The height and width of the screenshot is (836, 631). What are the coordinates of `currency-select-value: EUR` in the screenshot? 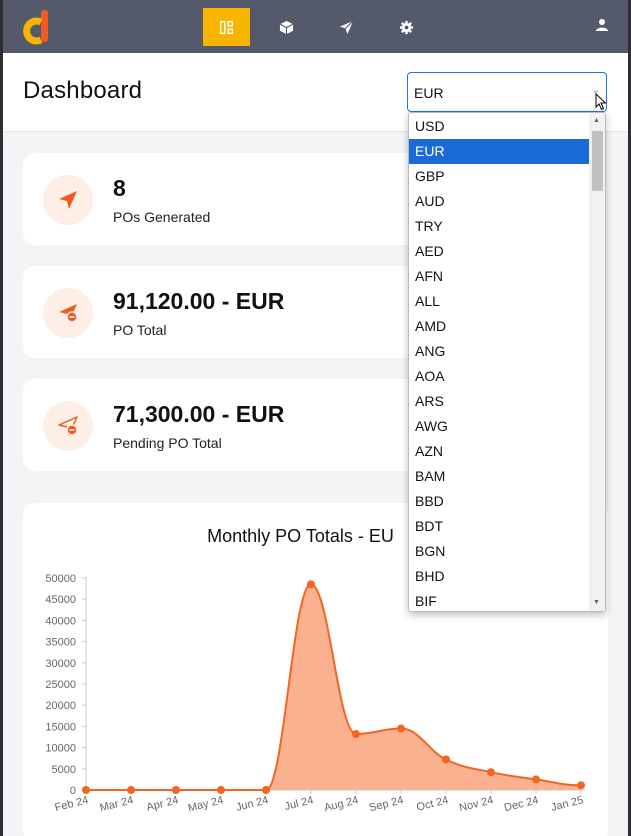 It's located at (429, 93).